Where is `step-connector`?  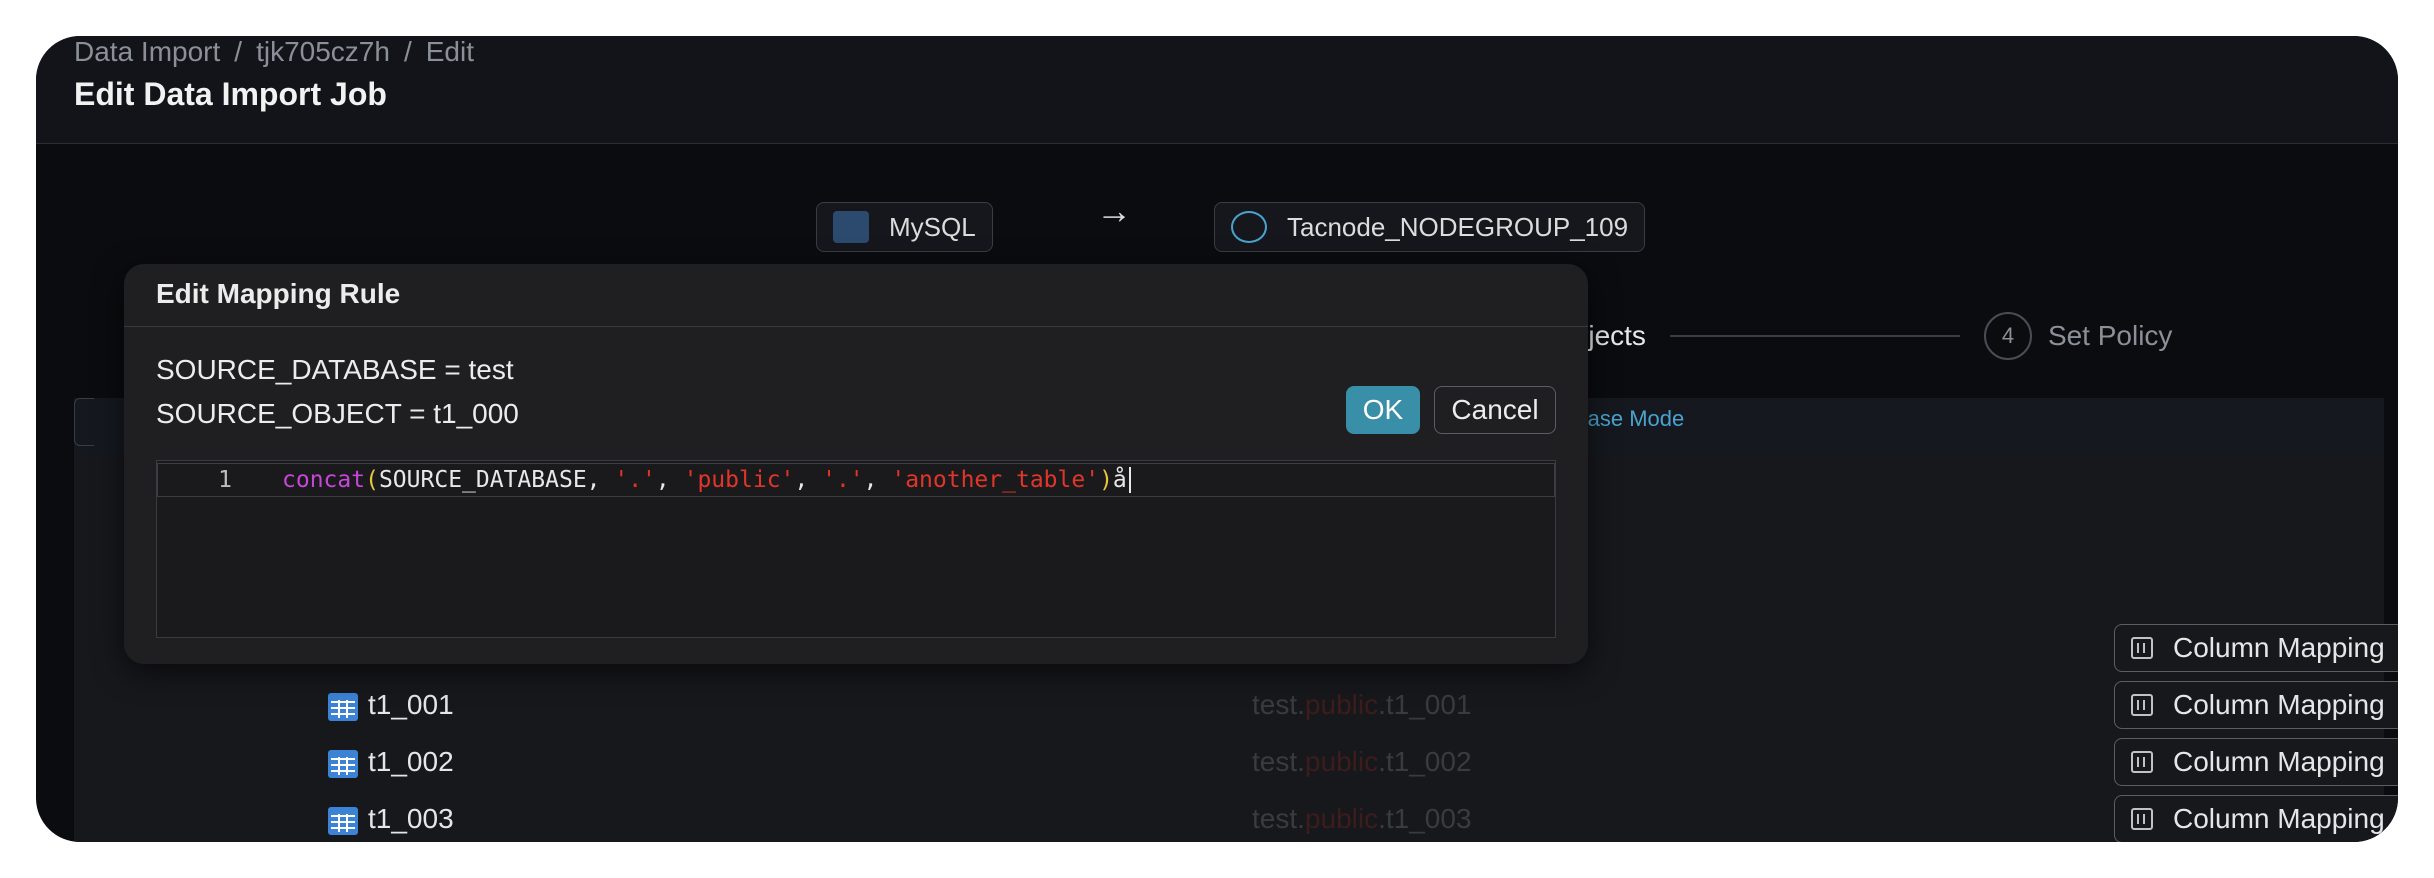
step-connector is located at coordinates (1815, 336).